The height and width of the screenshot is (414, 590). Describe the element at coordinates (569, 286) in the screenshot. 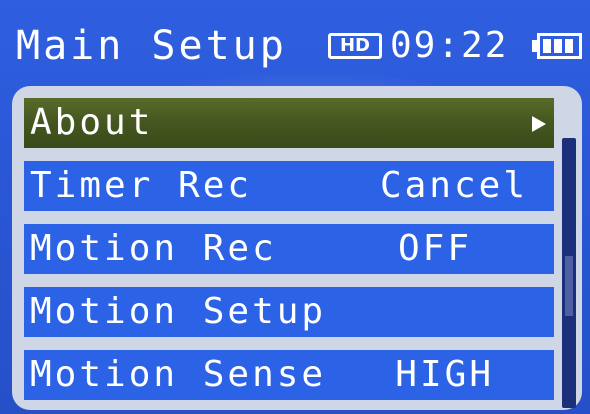

I see `scrollbar-thumb` at that location.